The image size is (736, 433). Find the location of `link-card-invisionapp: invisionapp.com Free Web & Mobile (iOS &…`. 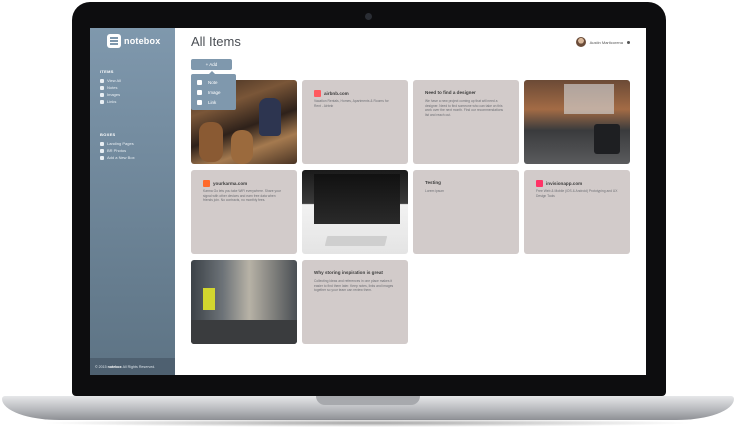

link-card-invisionapp: invisionapp.com Free Web & Mobile (iOS &… is located at coordinates (577, 212).